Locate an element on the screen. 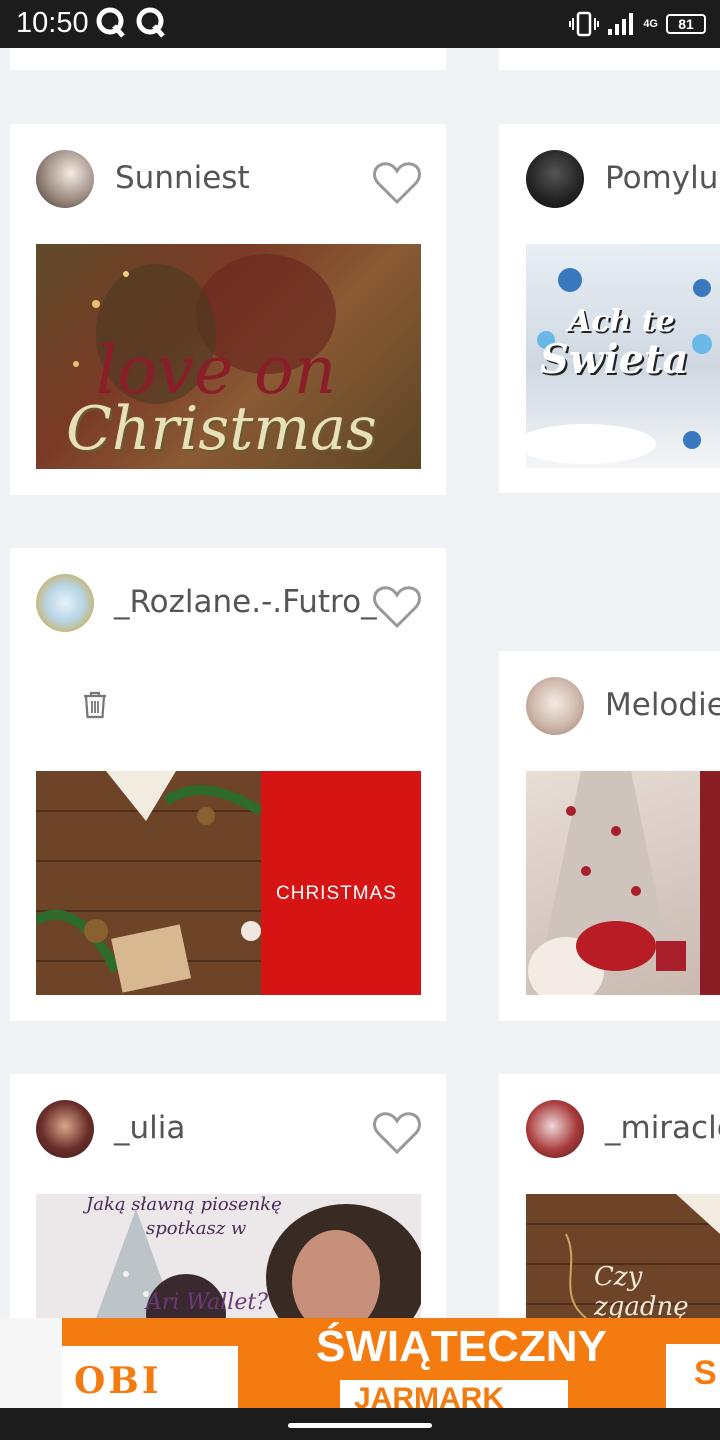 The width and height of the screenshot is (720, 1440). cover-subtitle: Christmas is located at coordinates (221, 429).